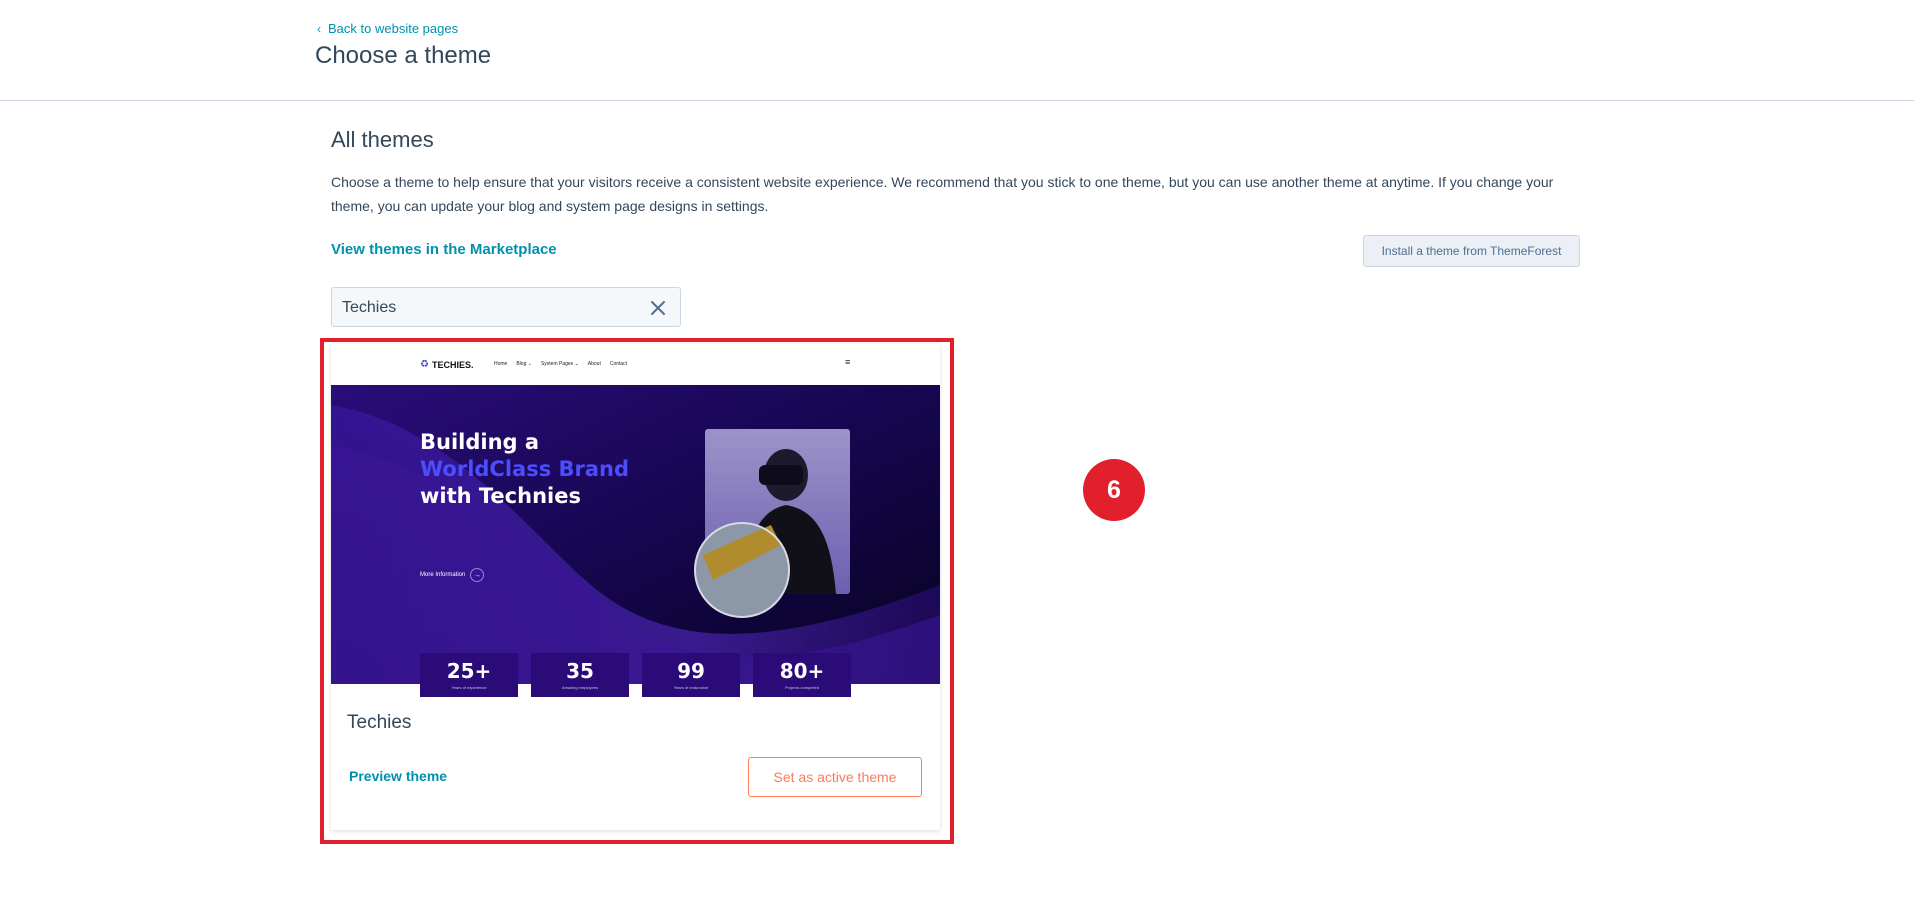  Describe the element at coordinates (469, 675) in the screenshot. I see `thumbnail-stat: 25+ Years of experience` at that location.